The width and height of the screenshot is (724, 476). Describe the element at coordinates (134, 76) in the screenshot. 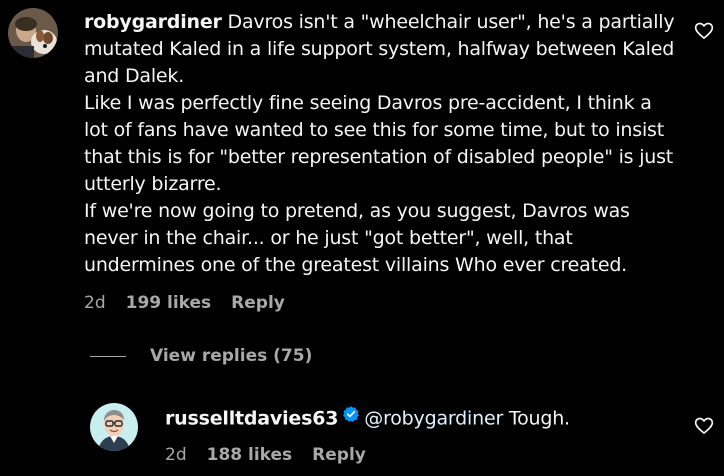

I see `comment-text-line-3: and Dalek.` at that location.